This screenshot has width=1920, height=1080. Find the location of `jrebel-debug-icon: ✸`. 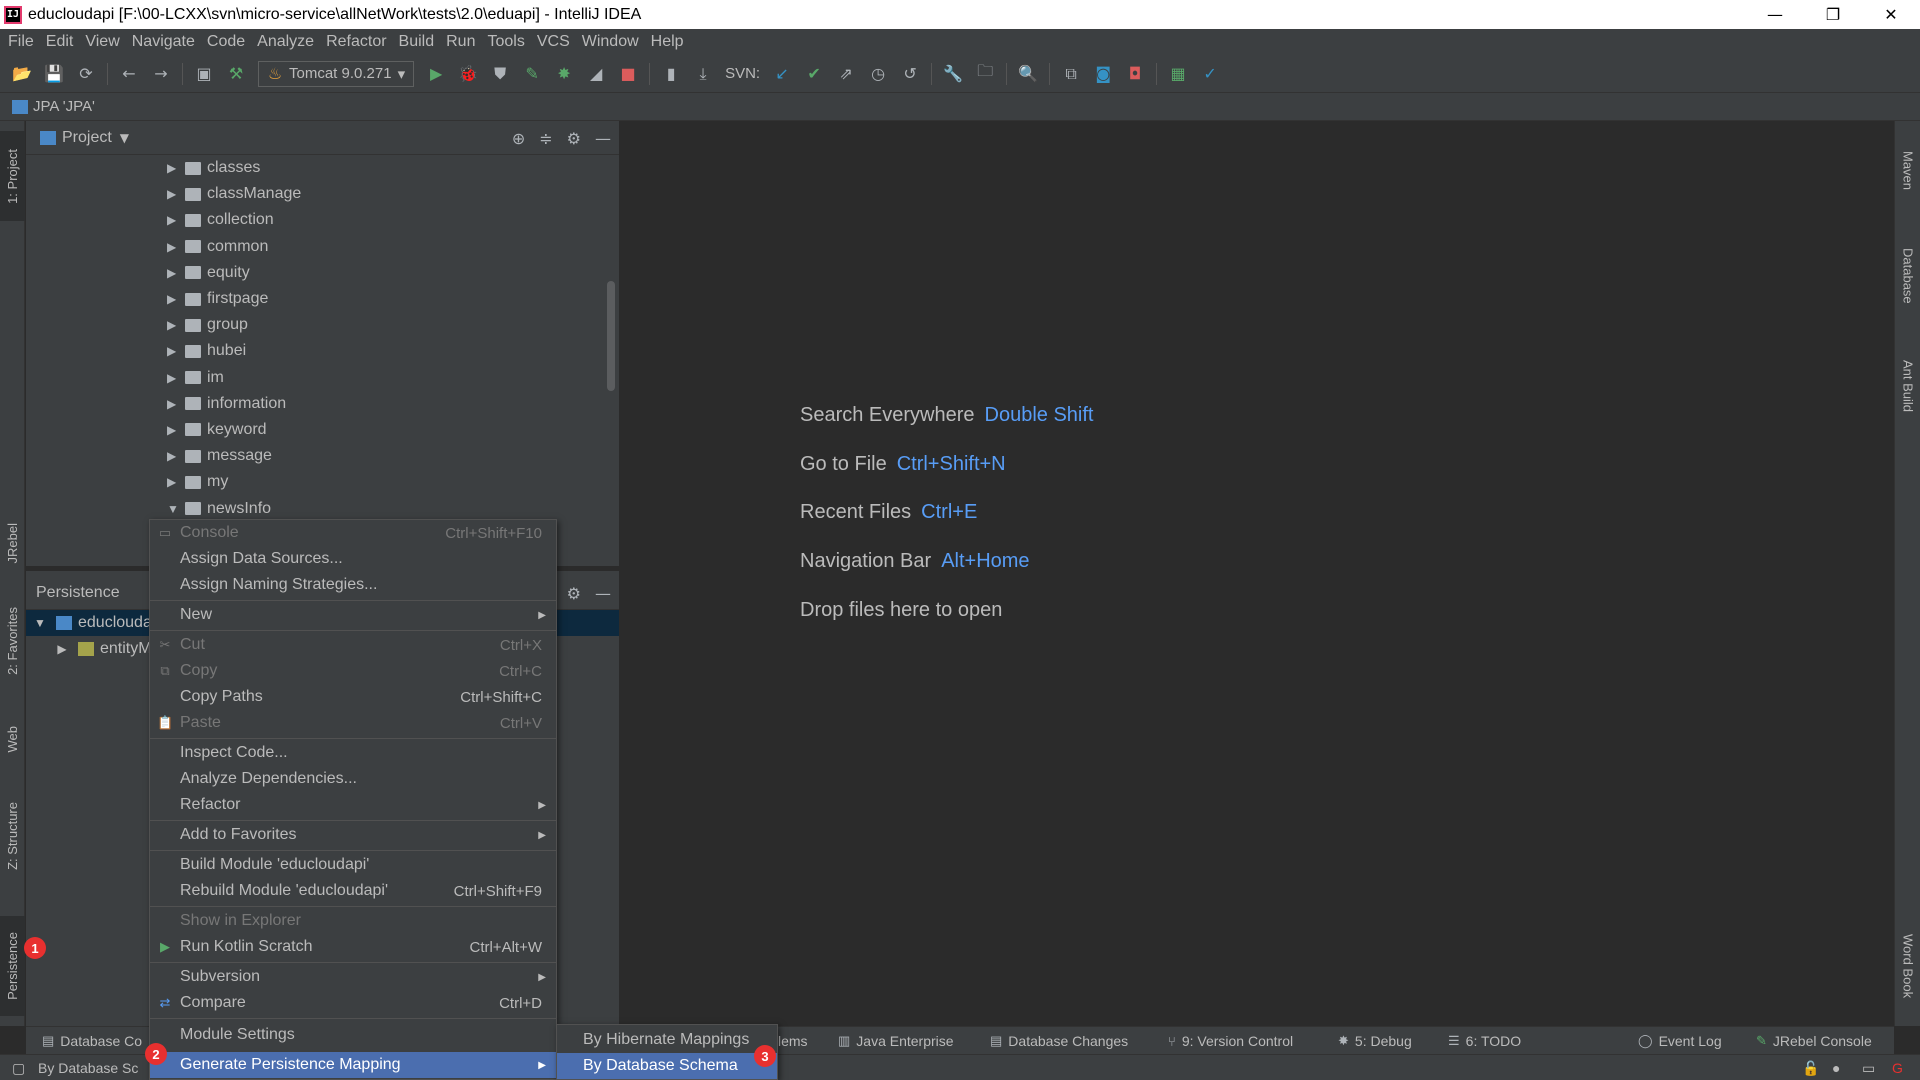

jrebel-debug-icon: ✸ is located at coordinates (564, 74).